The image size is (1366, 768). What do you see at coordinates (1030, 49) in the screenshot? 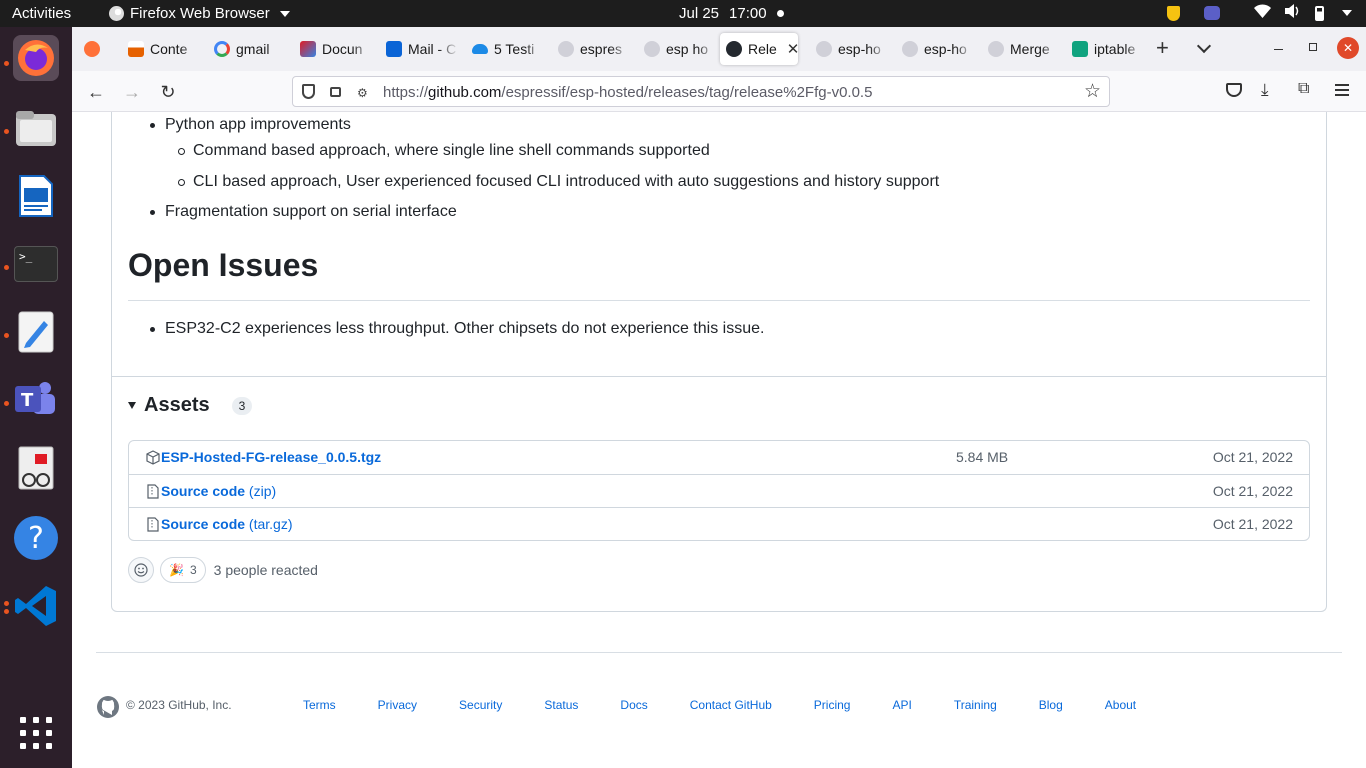
I see `tab-label: Merge` at bounding box center [1030, 49].